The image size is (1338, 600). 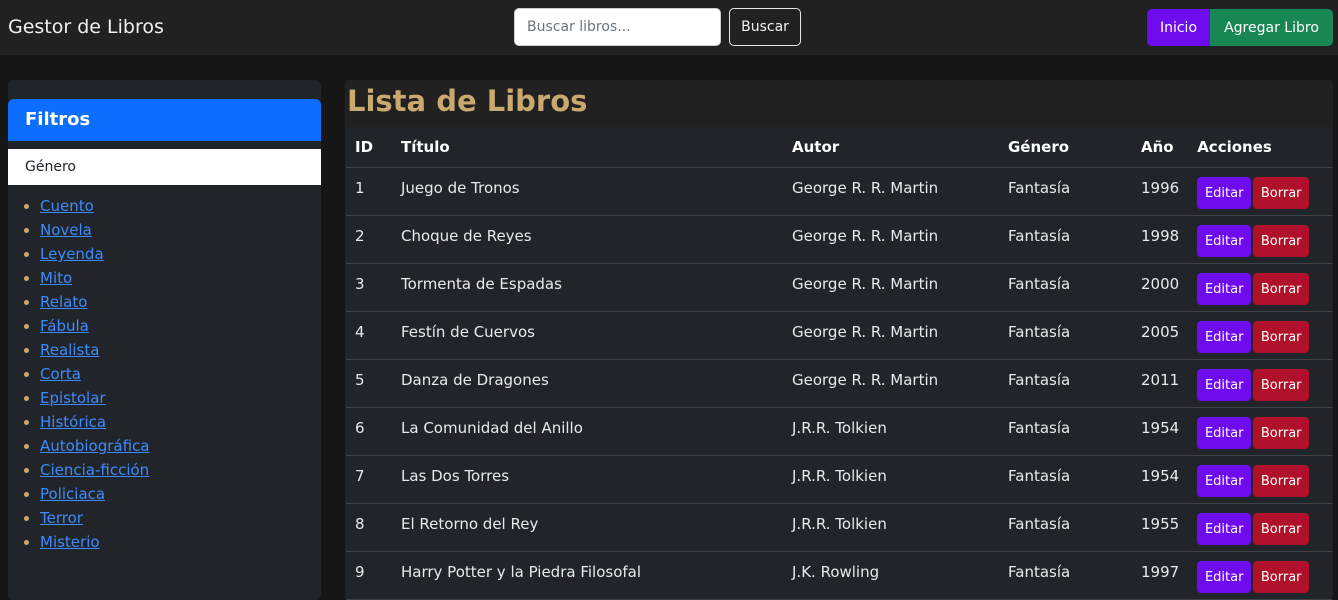 I want to click on genre-link: Epistolar, so click(x=73, y=398).